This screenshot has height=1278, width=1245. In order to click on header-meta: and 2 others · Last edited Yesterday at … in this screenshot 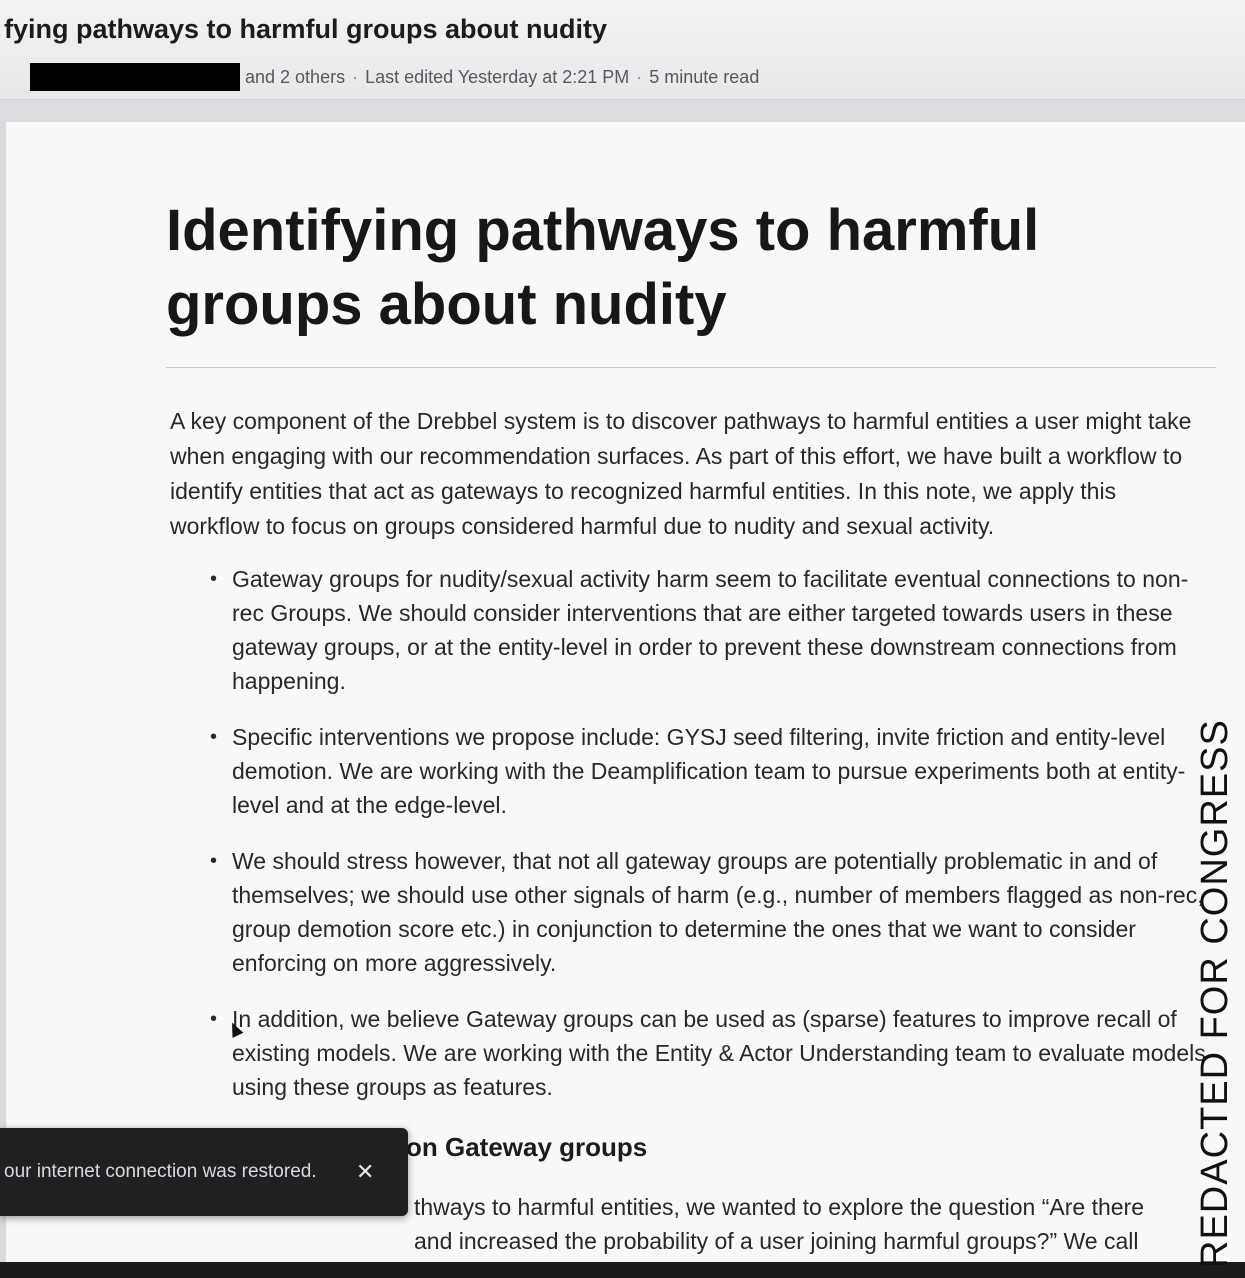, I will do `click(394, 77)`.